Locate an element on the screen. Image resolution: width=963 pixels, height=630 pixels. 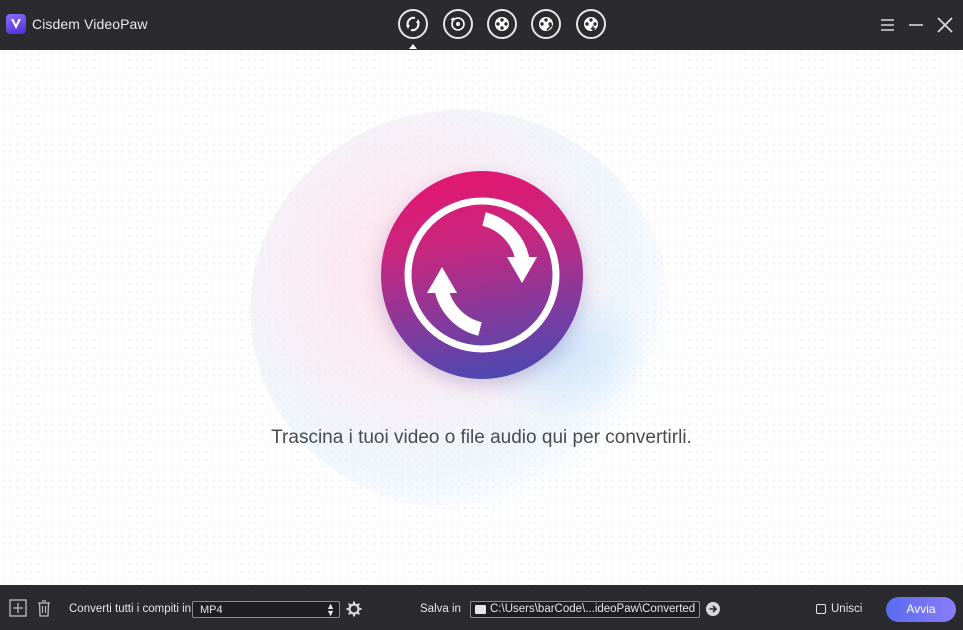
close-icon is located at coordinates (945, 25).